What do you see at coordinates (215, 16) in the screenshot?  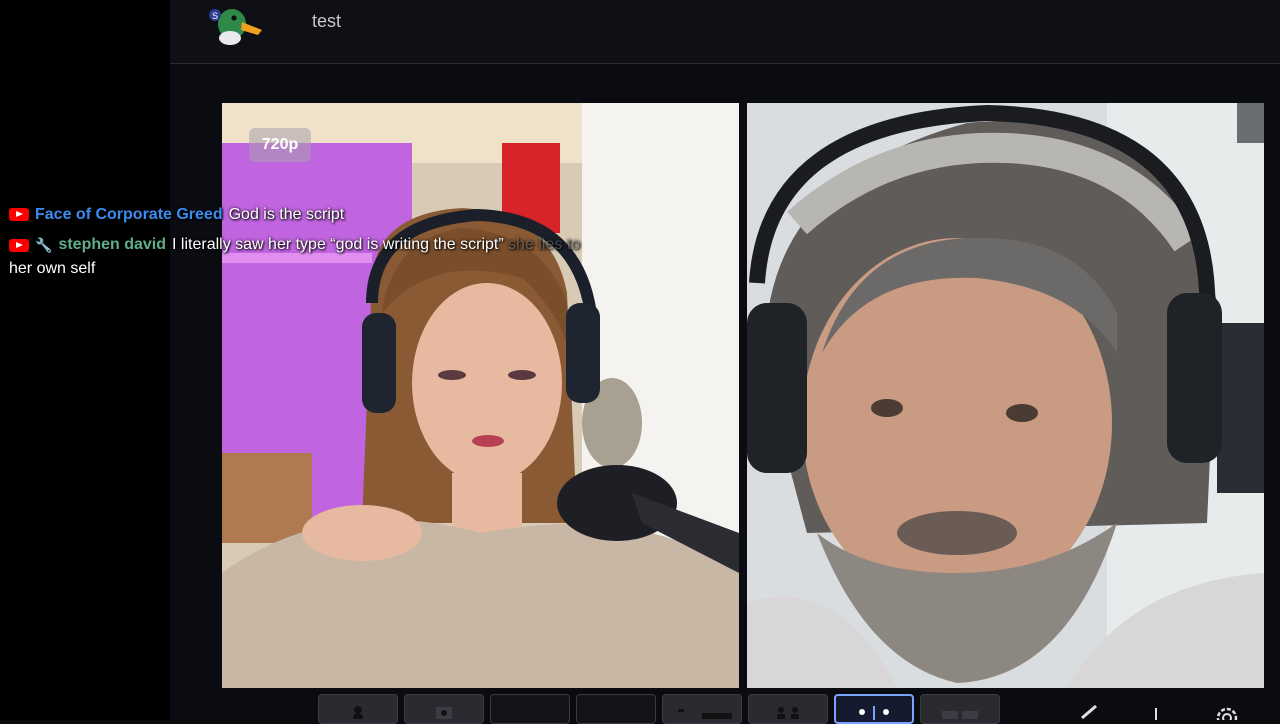 I see `svg-text: S` at bounding box center [215, 16].